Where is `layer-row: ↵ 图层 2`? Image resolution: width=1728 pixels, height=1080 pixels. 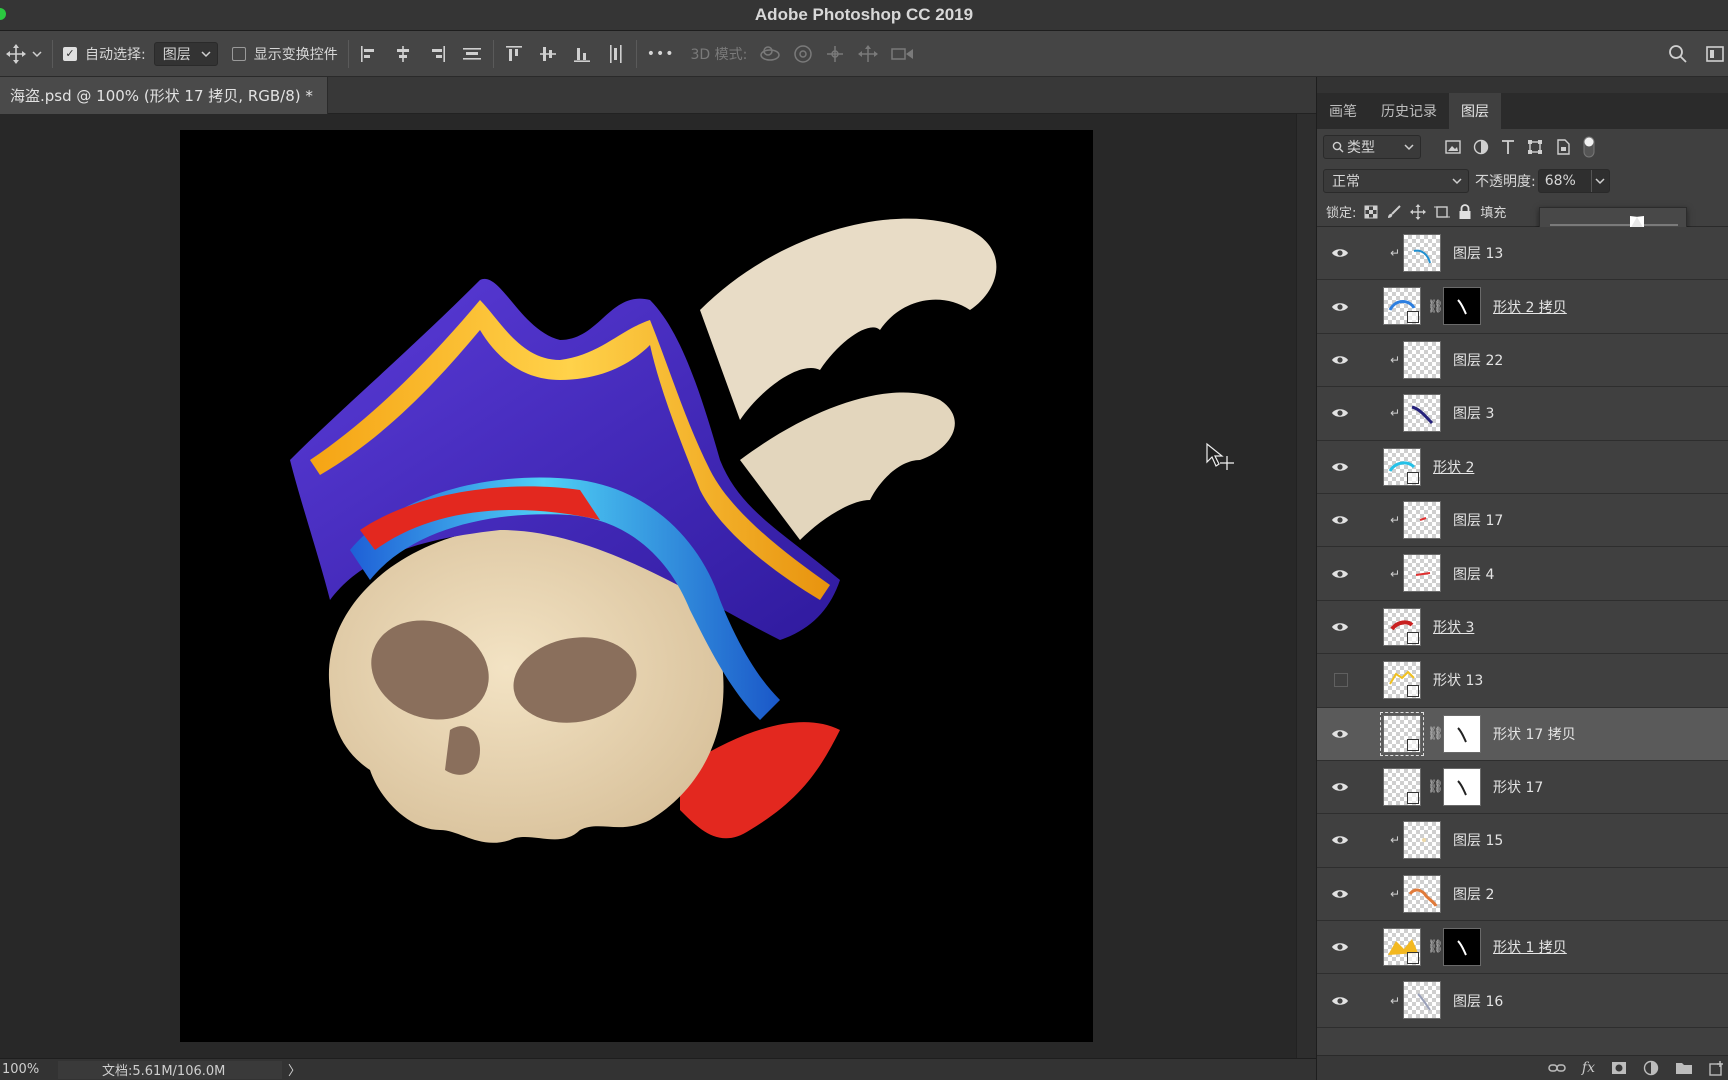 layer-row: ↵ 图层 2 is located at coordinates (1522, 895).